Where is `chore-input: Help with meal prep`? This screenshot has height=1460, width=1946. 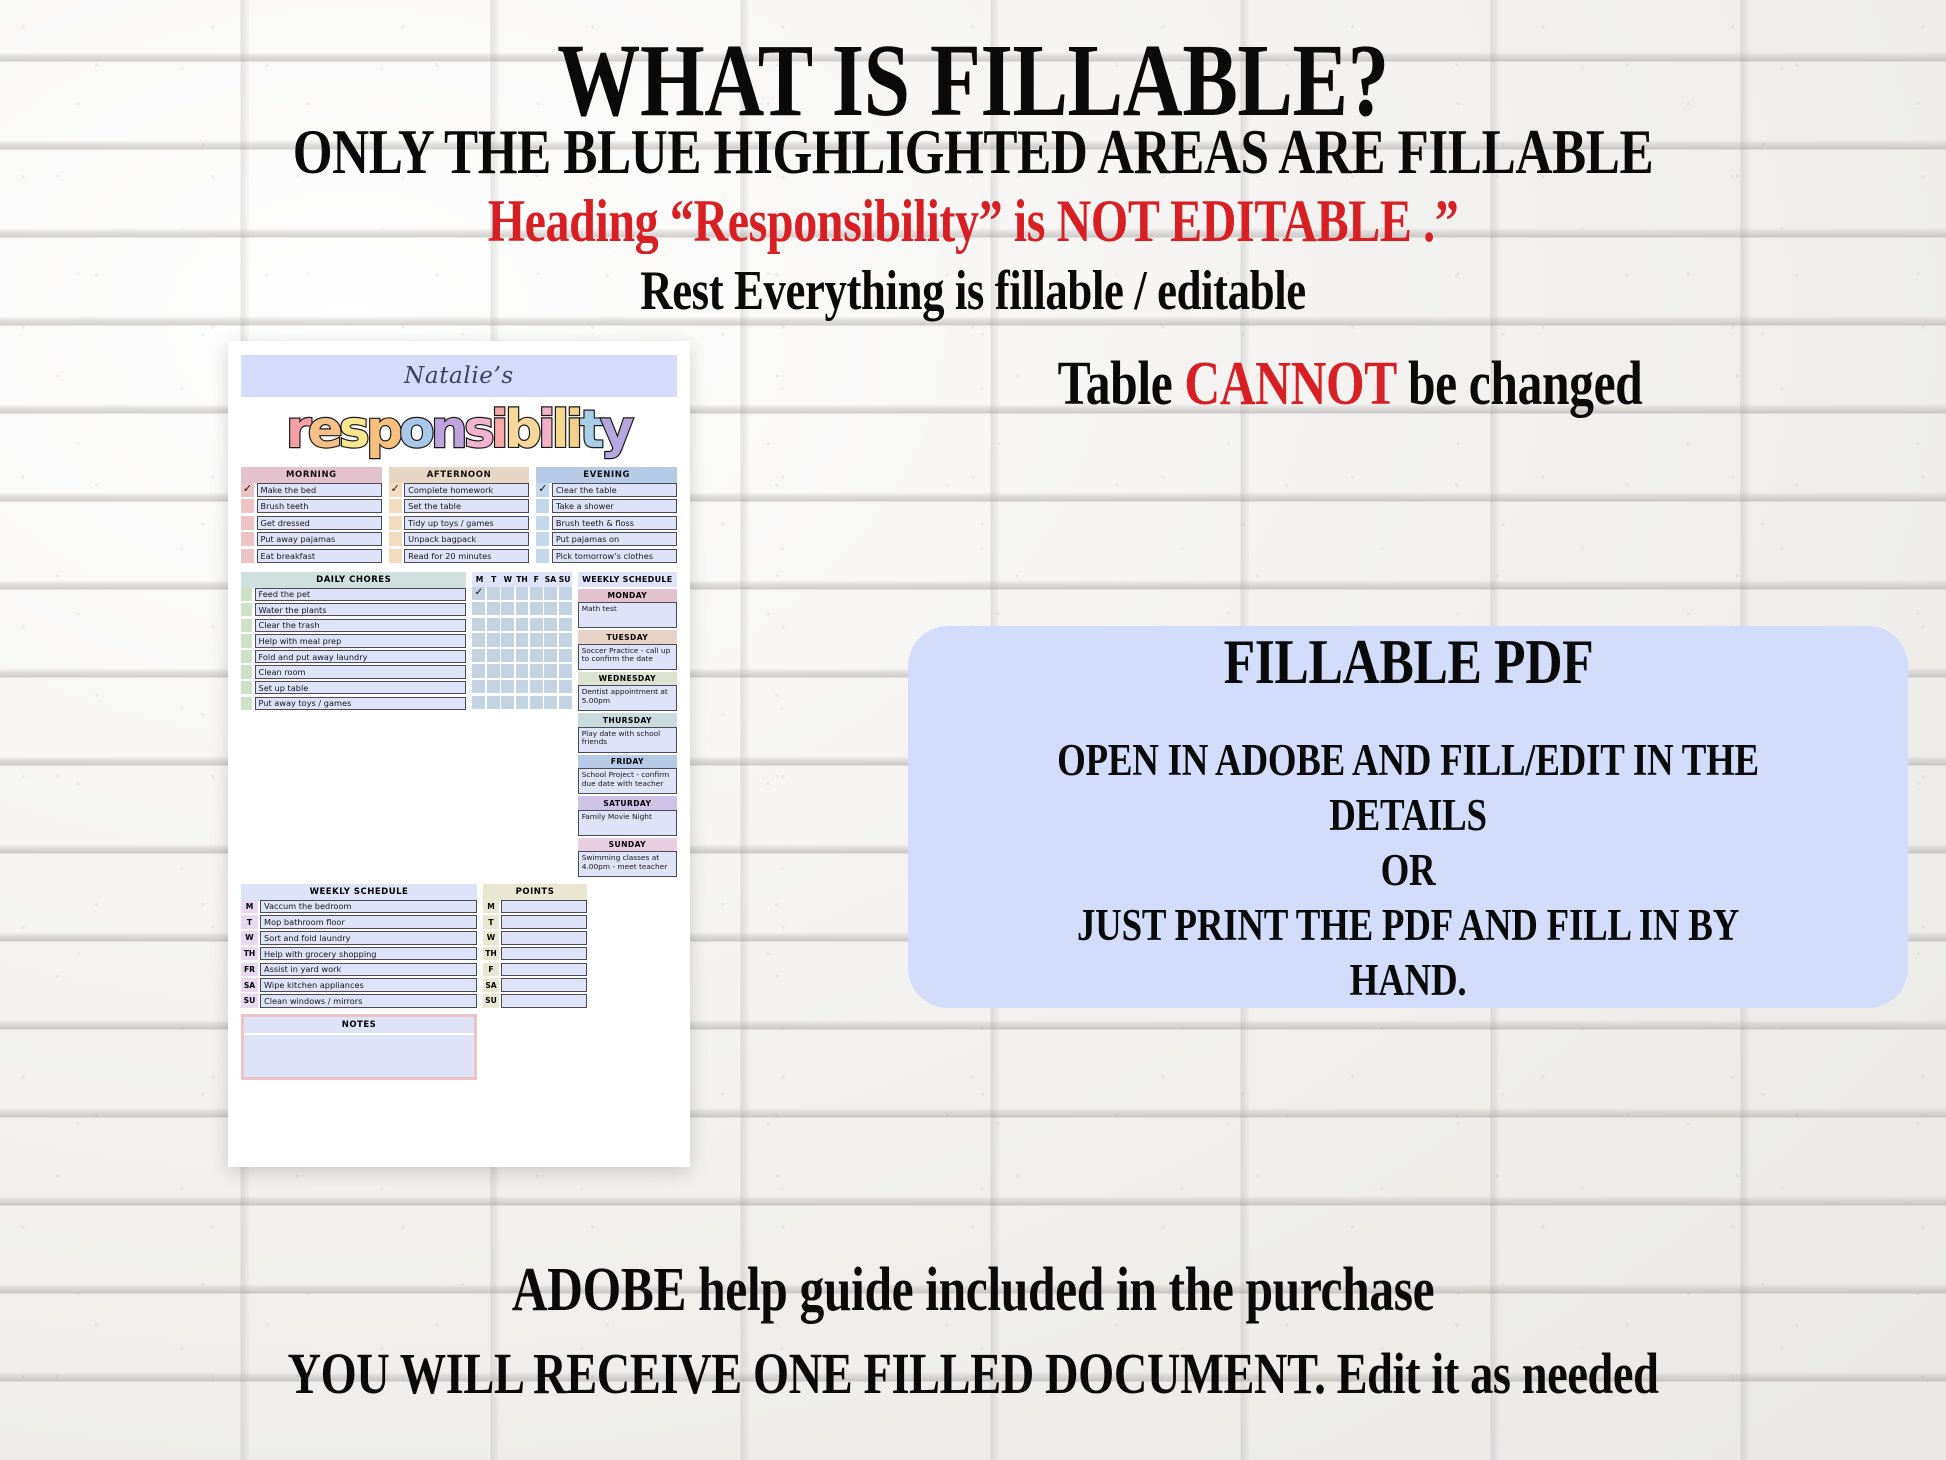
chore-input: Help with meal prep is located at coordinates (360, 641).